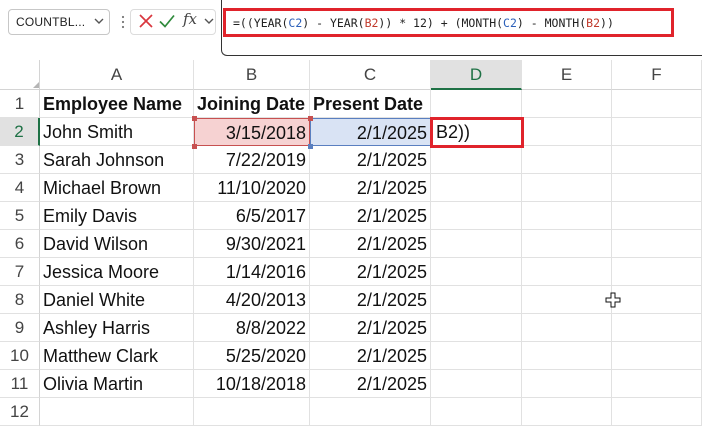  What do you see at coordinates (567, 356) in the screenshot?
I see `cell-e10` at bounding box center [567, 356].